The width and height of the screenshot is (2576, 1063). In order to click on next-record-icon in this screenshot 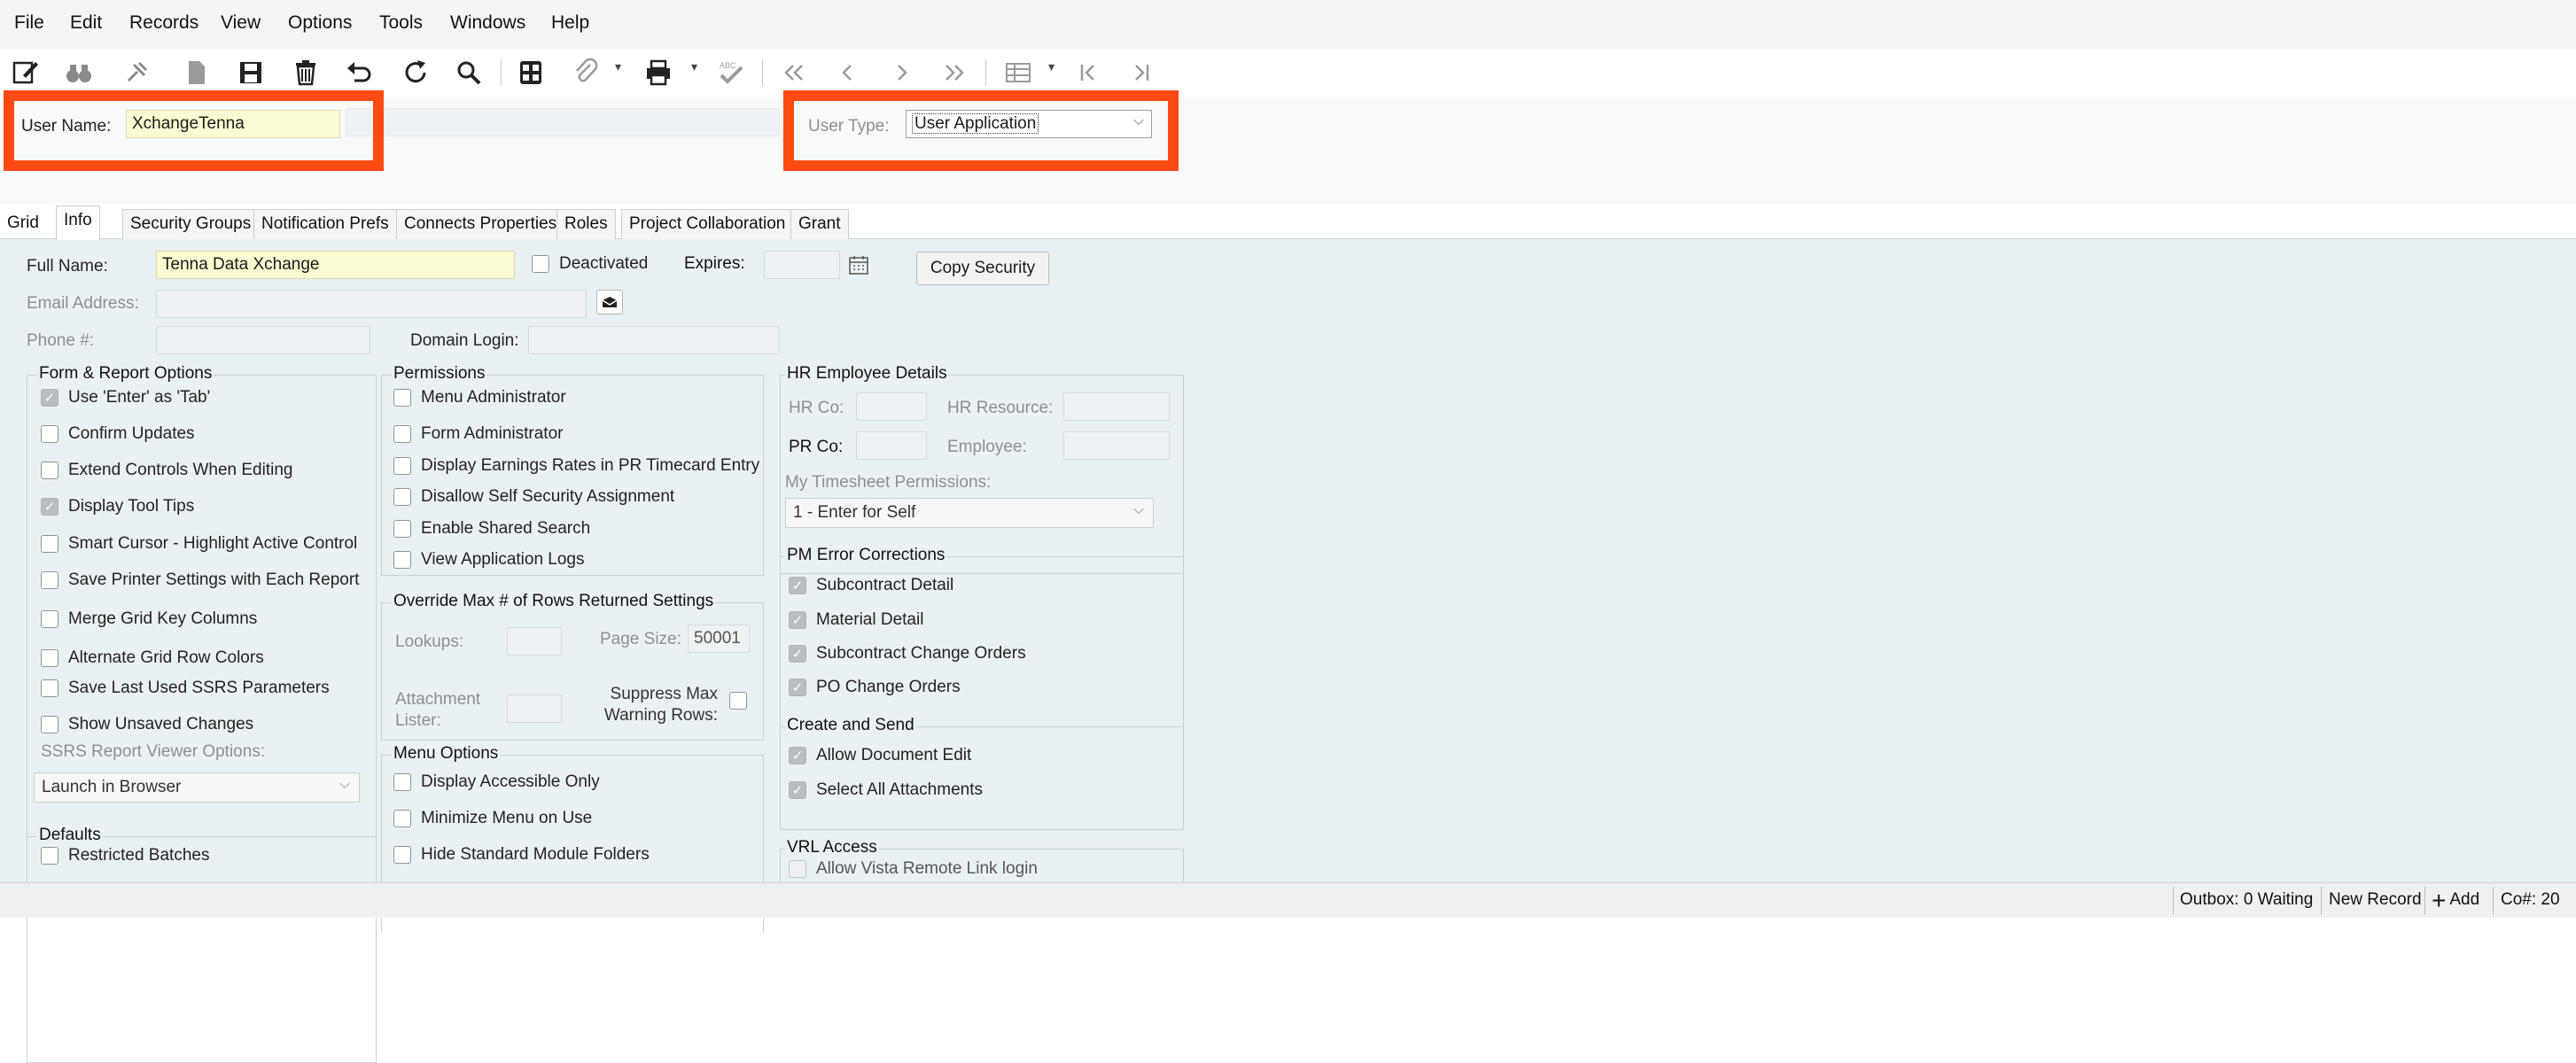, I will do `click(901, 72)`.